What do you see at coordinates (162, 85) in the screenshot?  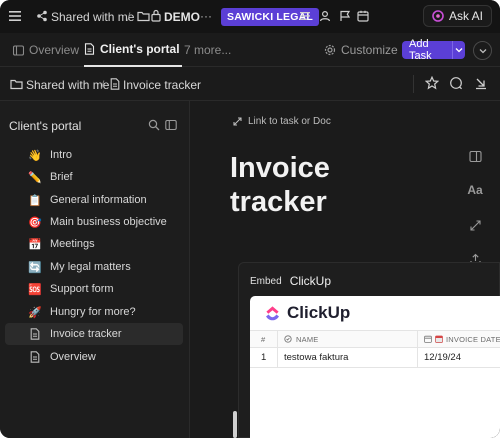 I see `breadcrumb-doc: Invoice tracker` at bounding box center [162, 85].